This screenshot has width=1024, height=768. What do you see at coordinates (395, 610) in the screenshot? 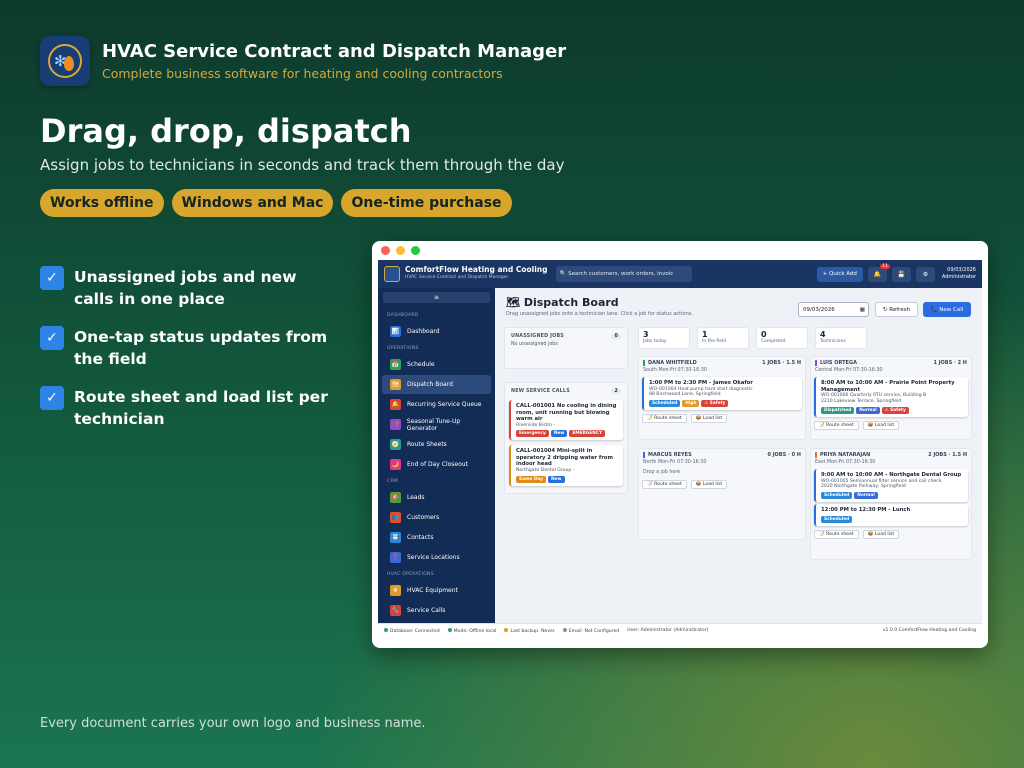
I see `sidebar-item-icon: 🔧` at bounding box center [395, 610].